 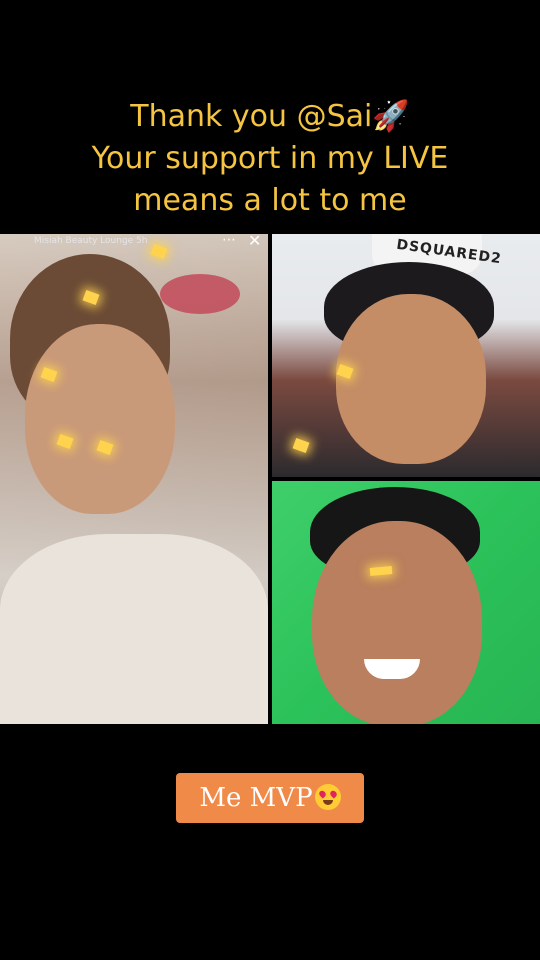 What do you see at coordinates (254, 242) in the screenshot?
I see `close-icon: ✕` at bounding box center [254, 242].